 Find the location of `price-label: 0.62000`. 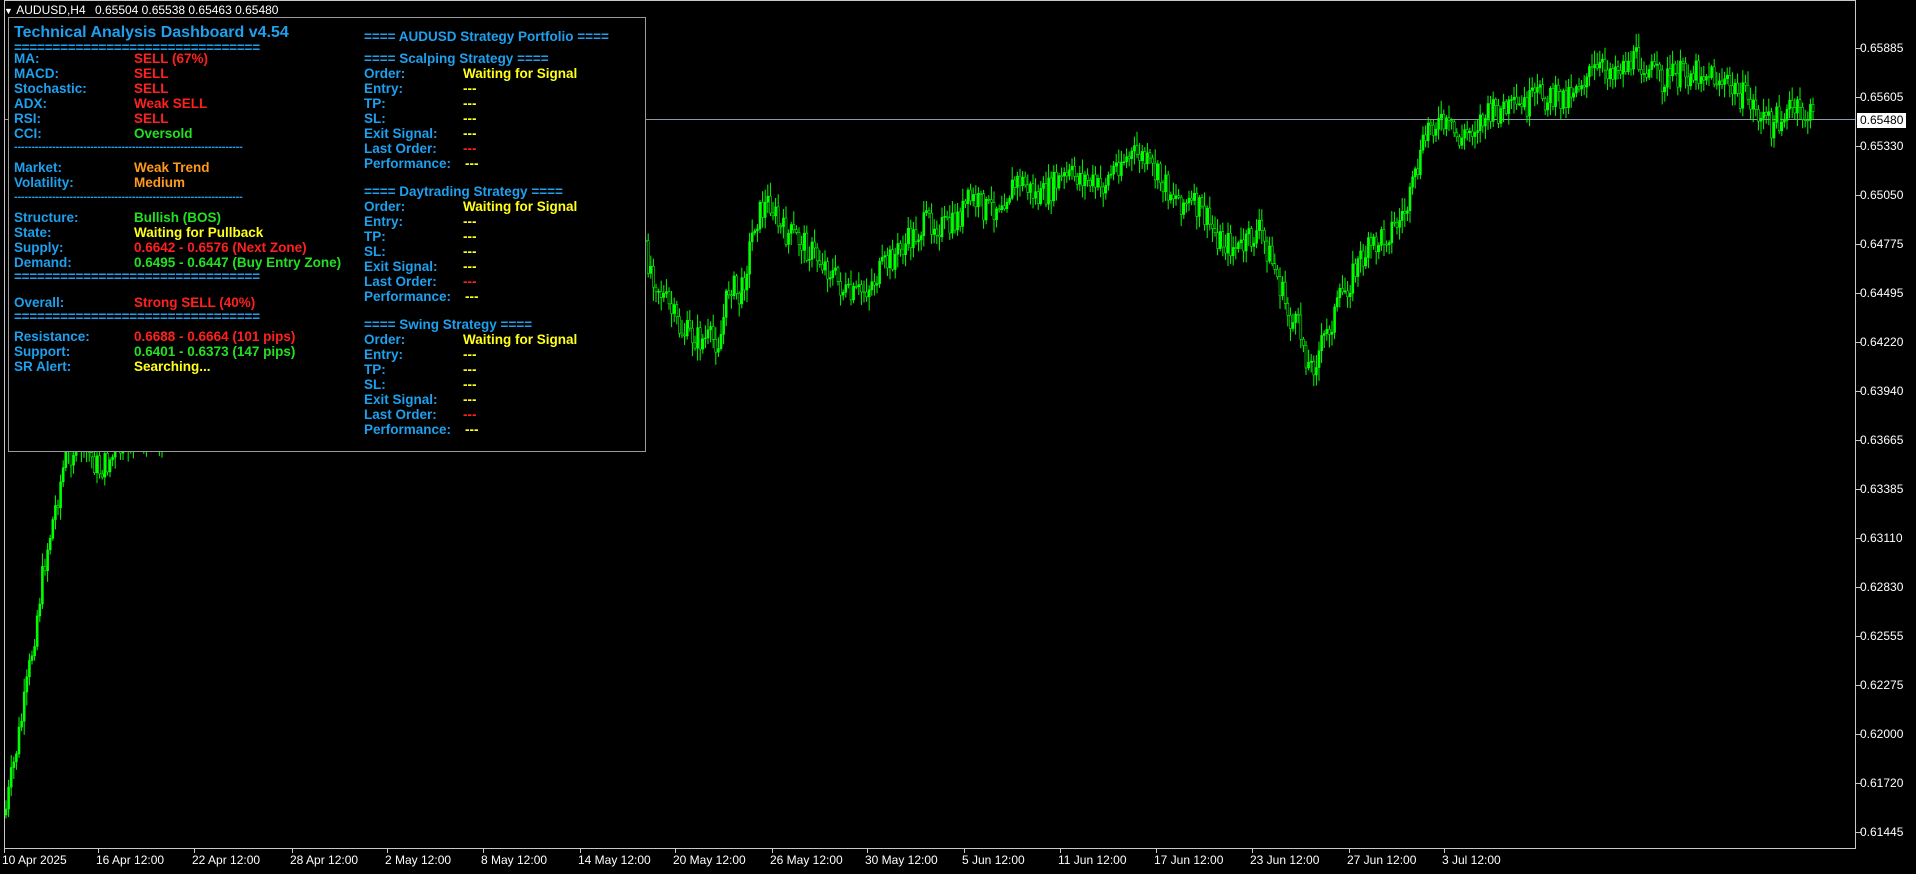

price-label: 0.62000 is located at coordinates (1882, 734).